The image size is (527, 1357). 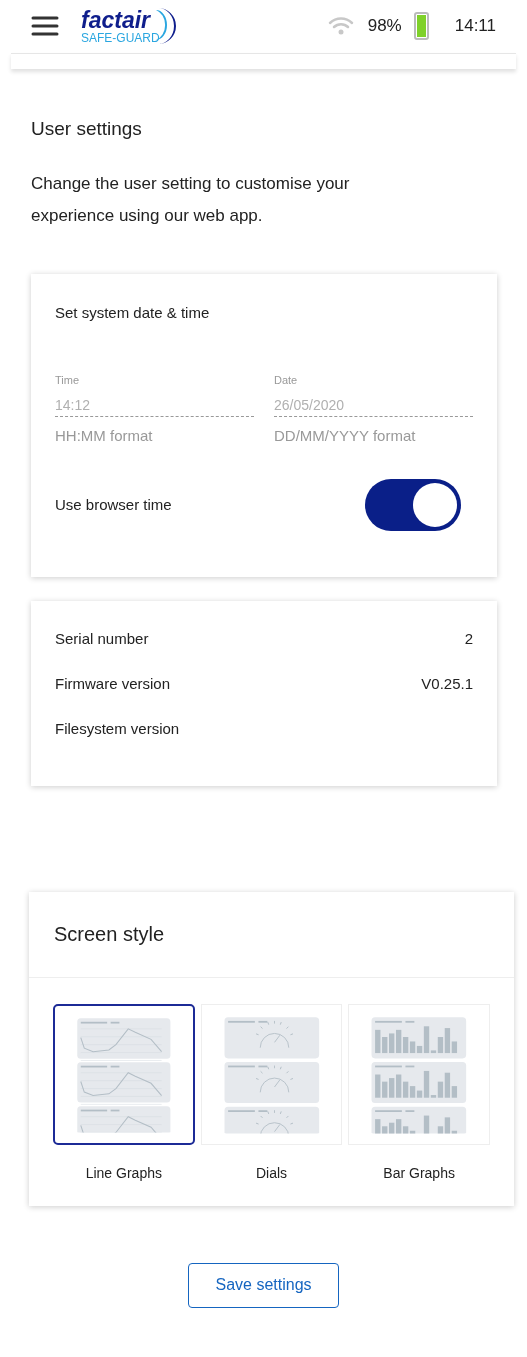 I want to click on logo: factair SAFE-GUARD, so click(x=128, y=26).